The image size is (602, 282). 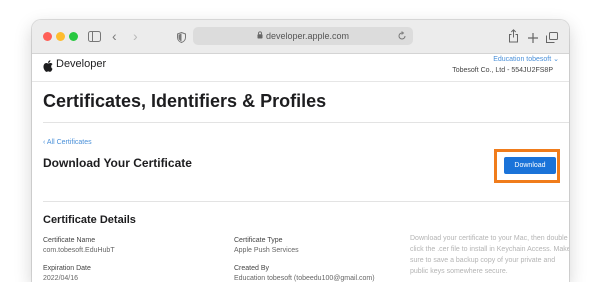 What do you see at coordinates (252, 268) in the screenshot?
I see `created-by-label: Created By` at bounding box center [252, 268].